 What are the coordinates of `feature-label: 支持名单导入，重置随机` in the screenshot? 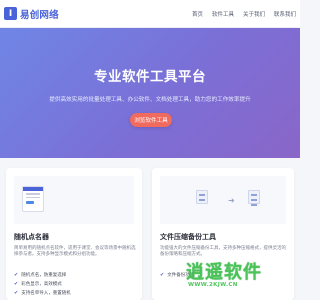 It's located at (46, 293).